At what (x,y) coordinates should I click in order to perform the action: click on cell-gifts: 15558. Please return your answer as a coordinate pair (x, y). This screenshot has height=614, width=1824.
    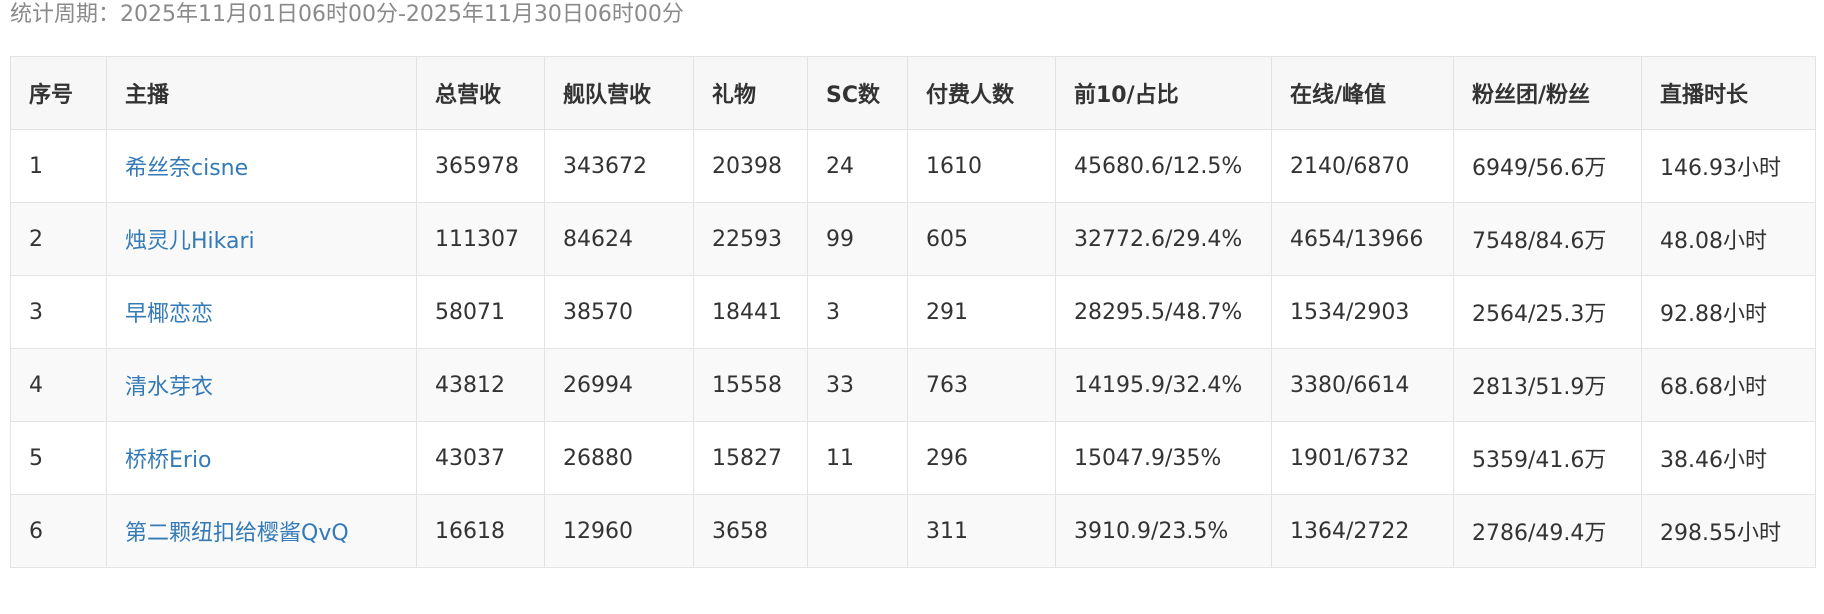
    Looking at the image, I should click on (750, 385).